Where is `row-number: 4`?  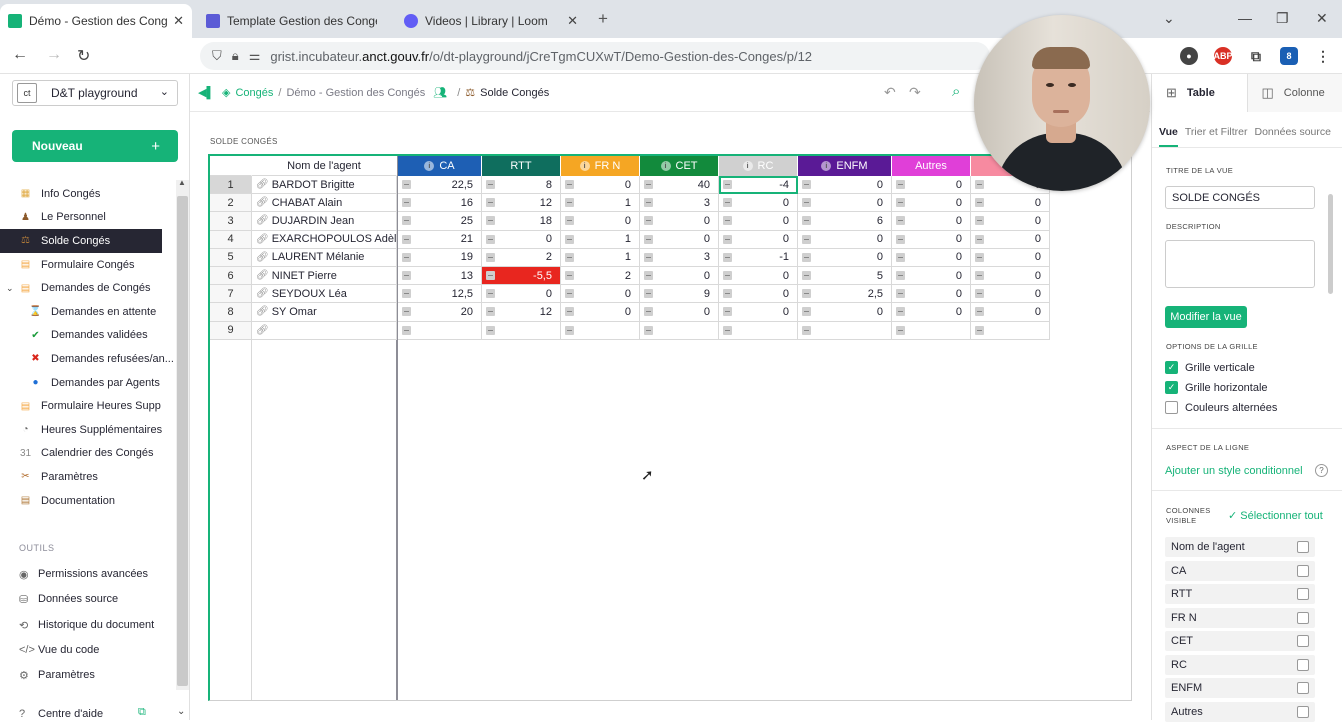 row-number: 4 is located at coordinates (231, 240).